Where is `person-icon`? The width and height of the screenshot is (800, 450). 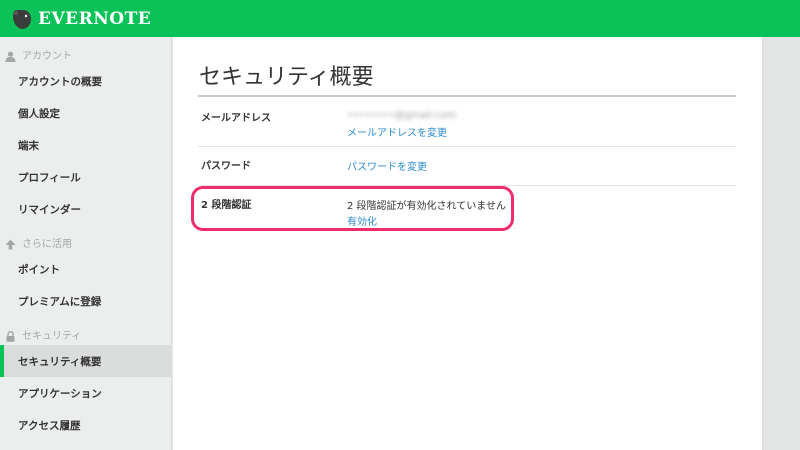 person-icon is located at coordinates (10, 56).